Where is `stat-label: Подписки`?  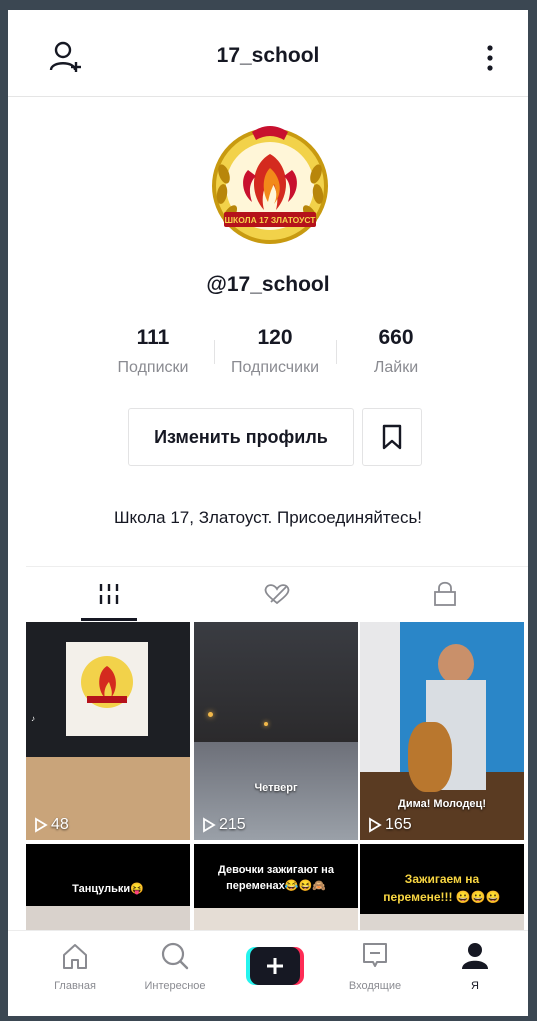
stat-label: Подписки is located at coordinates (153, 367).